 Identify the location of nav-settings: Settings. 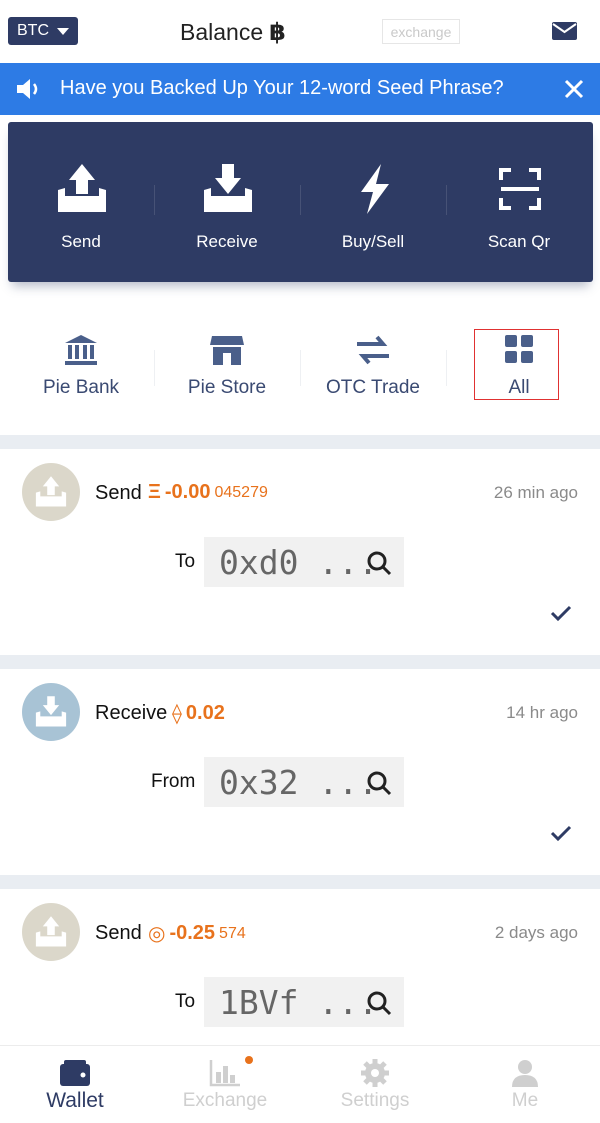
(375, 1084).